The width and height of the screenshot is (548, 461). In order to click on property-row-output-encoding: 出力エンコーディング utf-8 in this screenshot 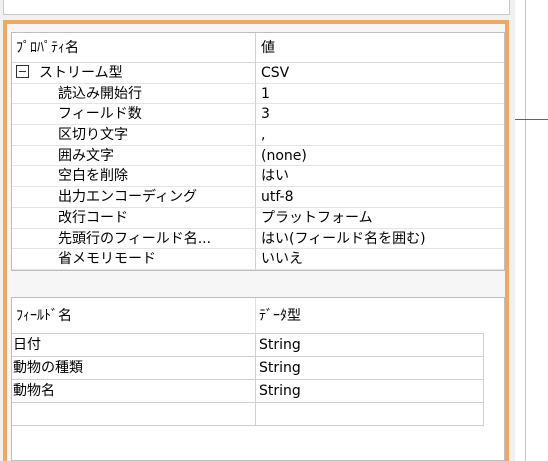, I will do `click(258, 197)`.